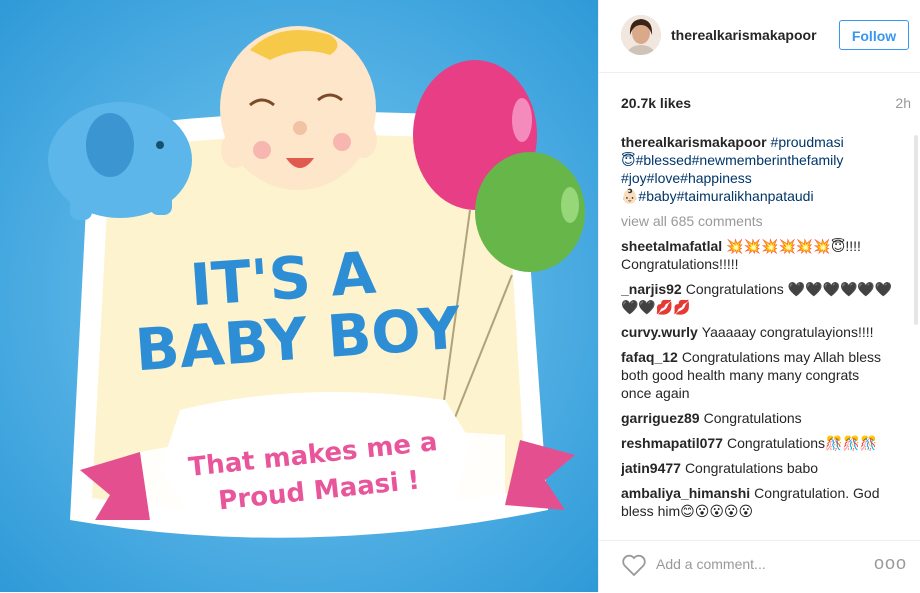 This screenshot has height=593, width=920. I want to click on comment-text: Congratulations babo, so click(751, 468).